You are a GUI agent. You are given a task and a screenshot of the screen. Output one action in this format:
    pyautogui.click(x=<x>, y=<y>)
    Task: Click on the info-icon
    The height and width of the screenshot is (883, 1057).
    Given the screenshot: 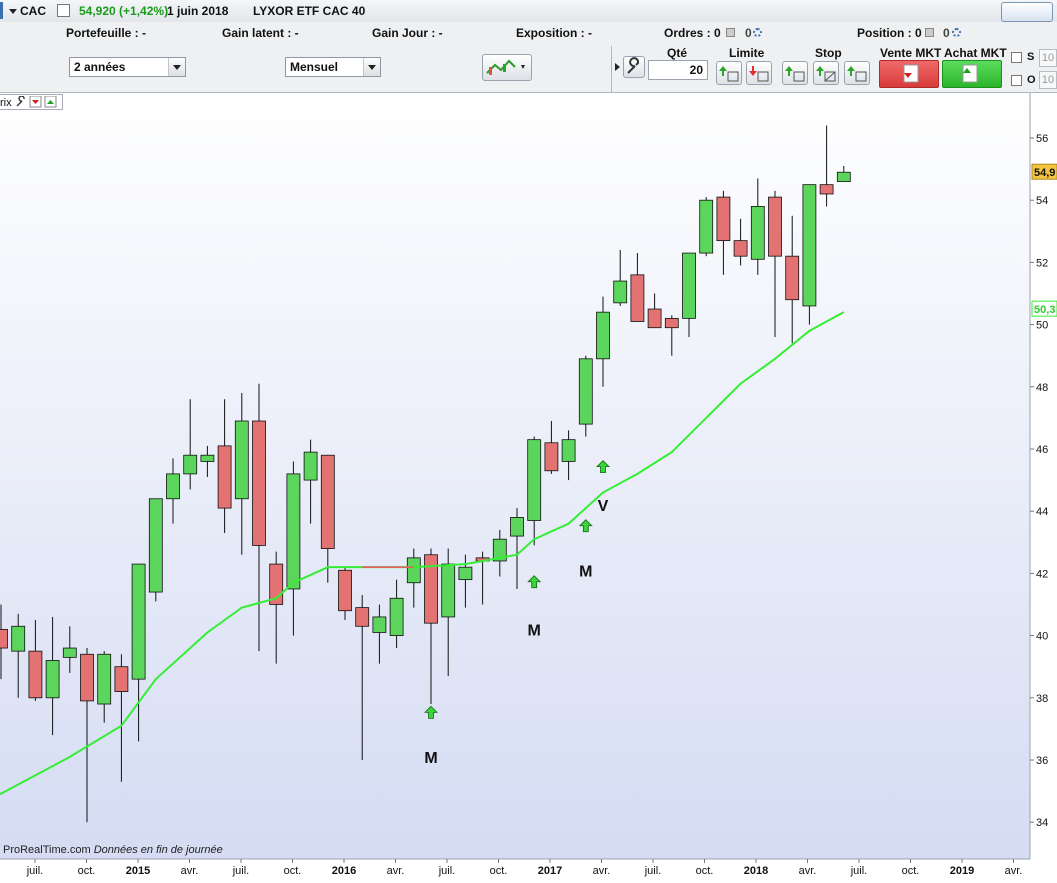 What is the action you would take?
    pyautogui.click(x=63, y=10)
    